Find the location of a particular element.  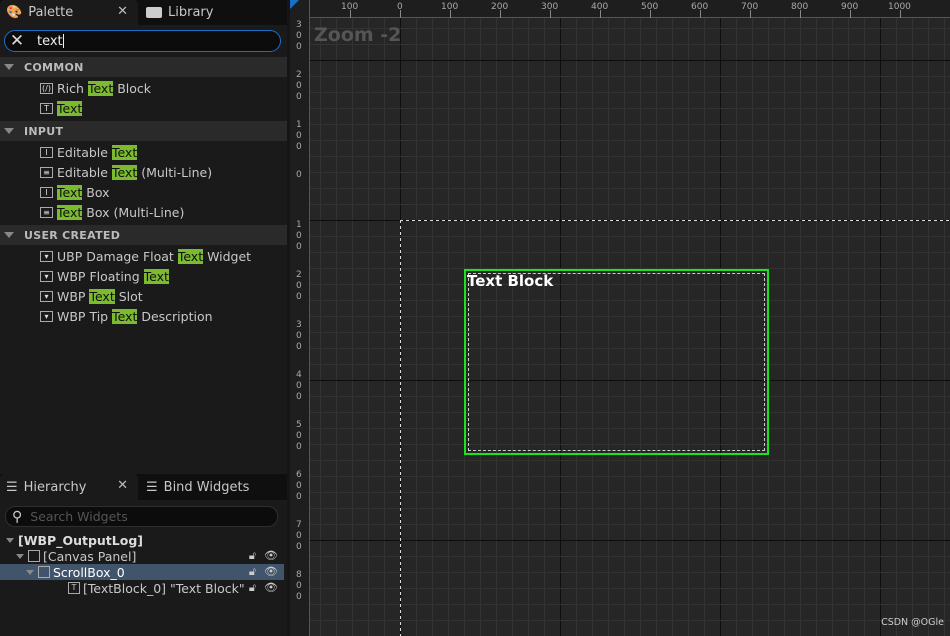

editable-multiline-icon: ≡ is located at coordinates (46, 172).